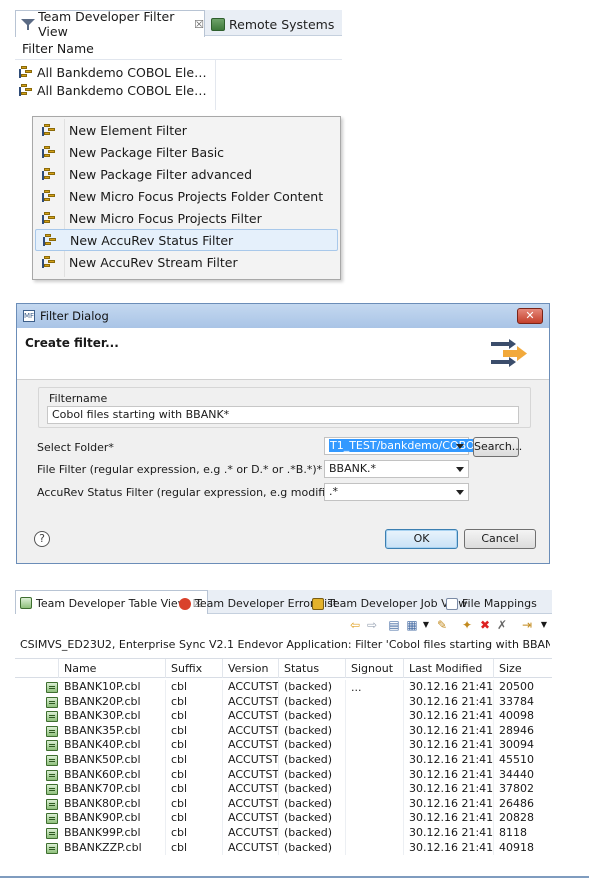 The width and height of the screenshot is (589, 879). What do you see at coordinates (186, 152) in the screenshot?
I see `menu-item-new-package-filter-basic: New Package Filter Basic` at bounding box center [186, 152].